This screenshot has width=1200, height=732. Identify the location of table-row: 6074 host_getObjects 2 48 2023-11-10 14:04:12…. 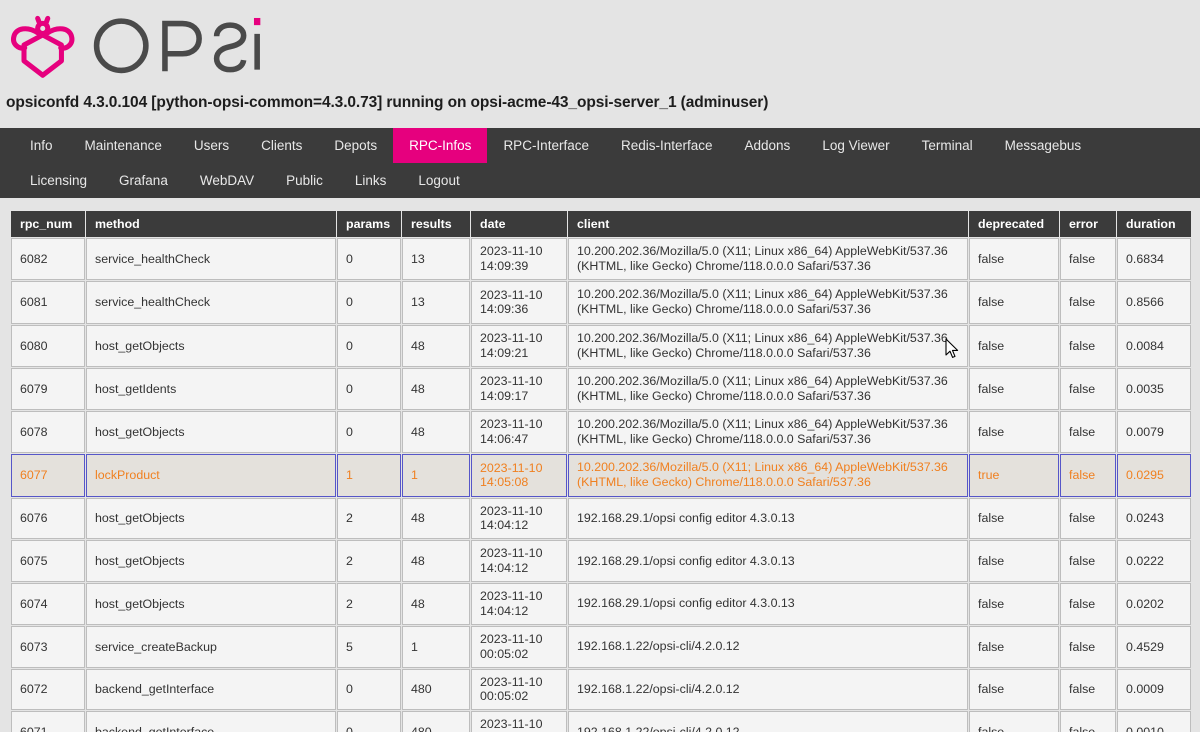
(601, 604).